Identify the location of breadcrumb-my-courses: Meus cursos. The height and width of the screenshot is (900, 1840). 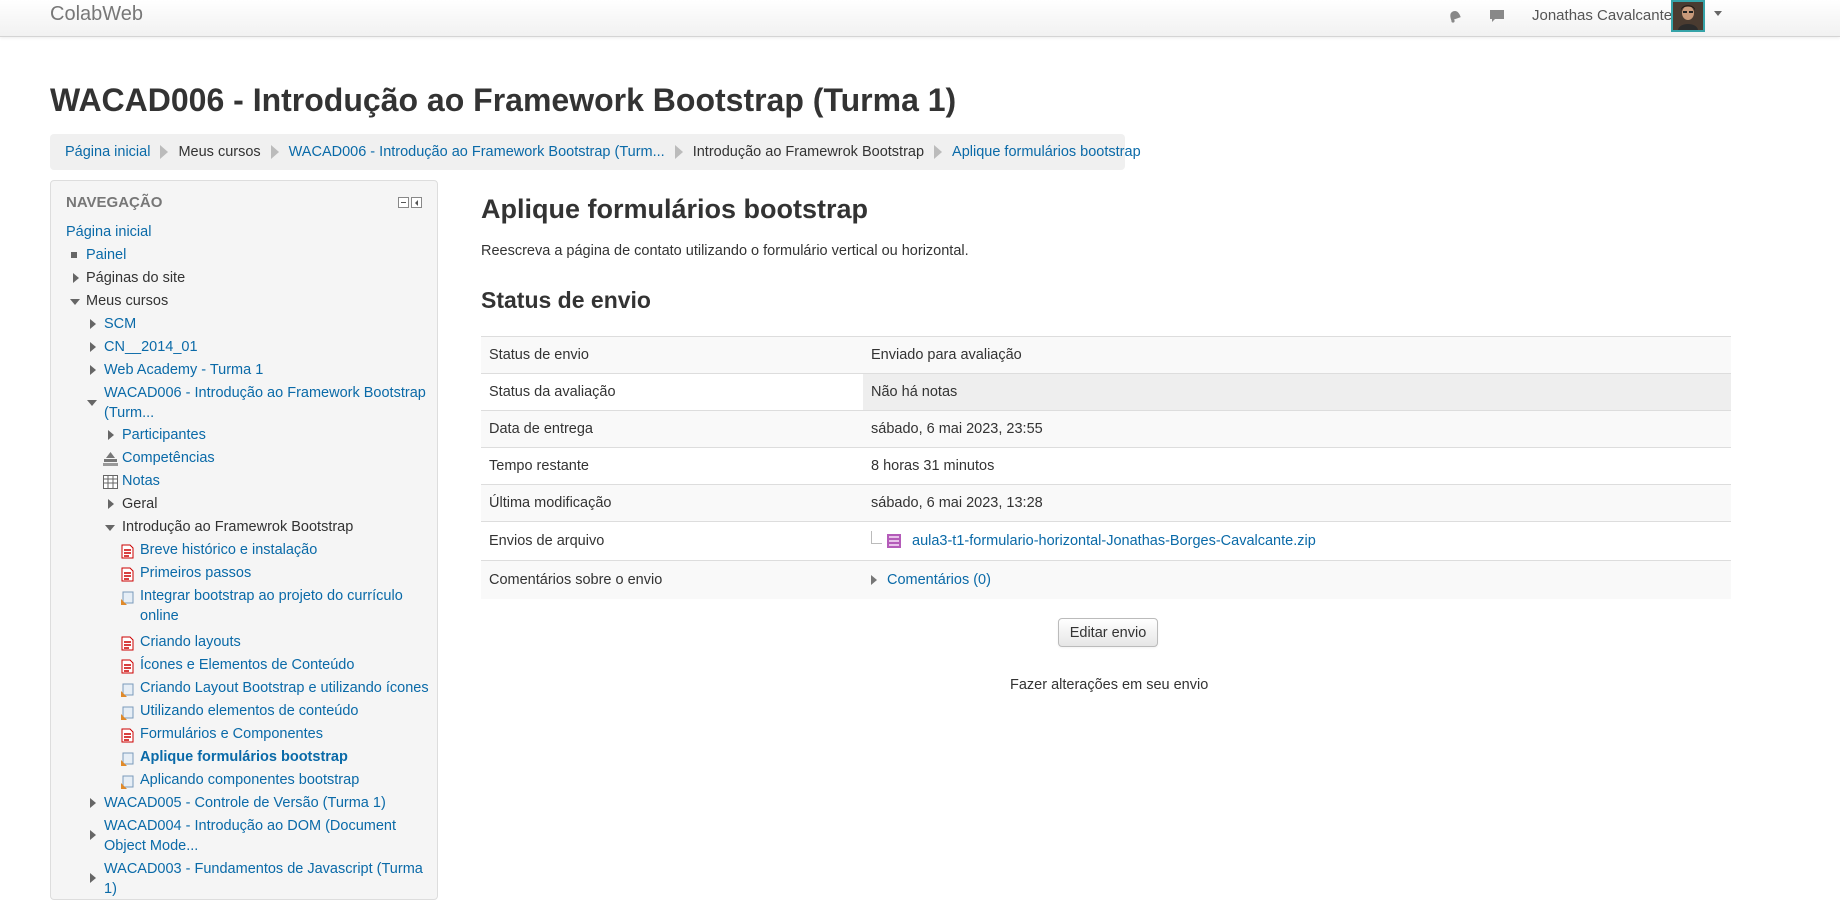
(219, 152).